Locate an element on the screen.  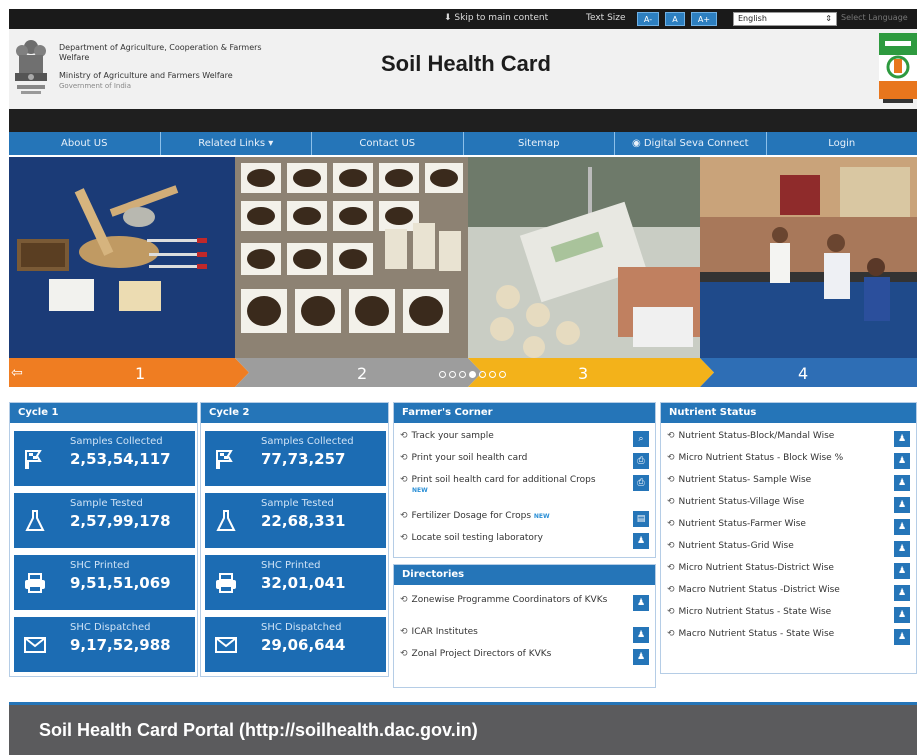
text-size-label: Text Size is located at coordinates (606, 18).